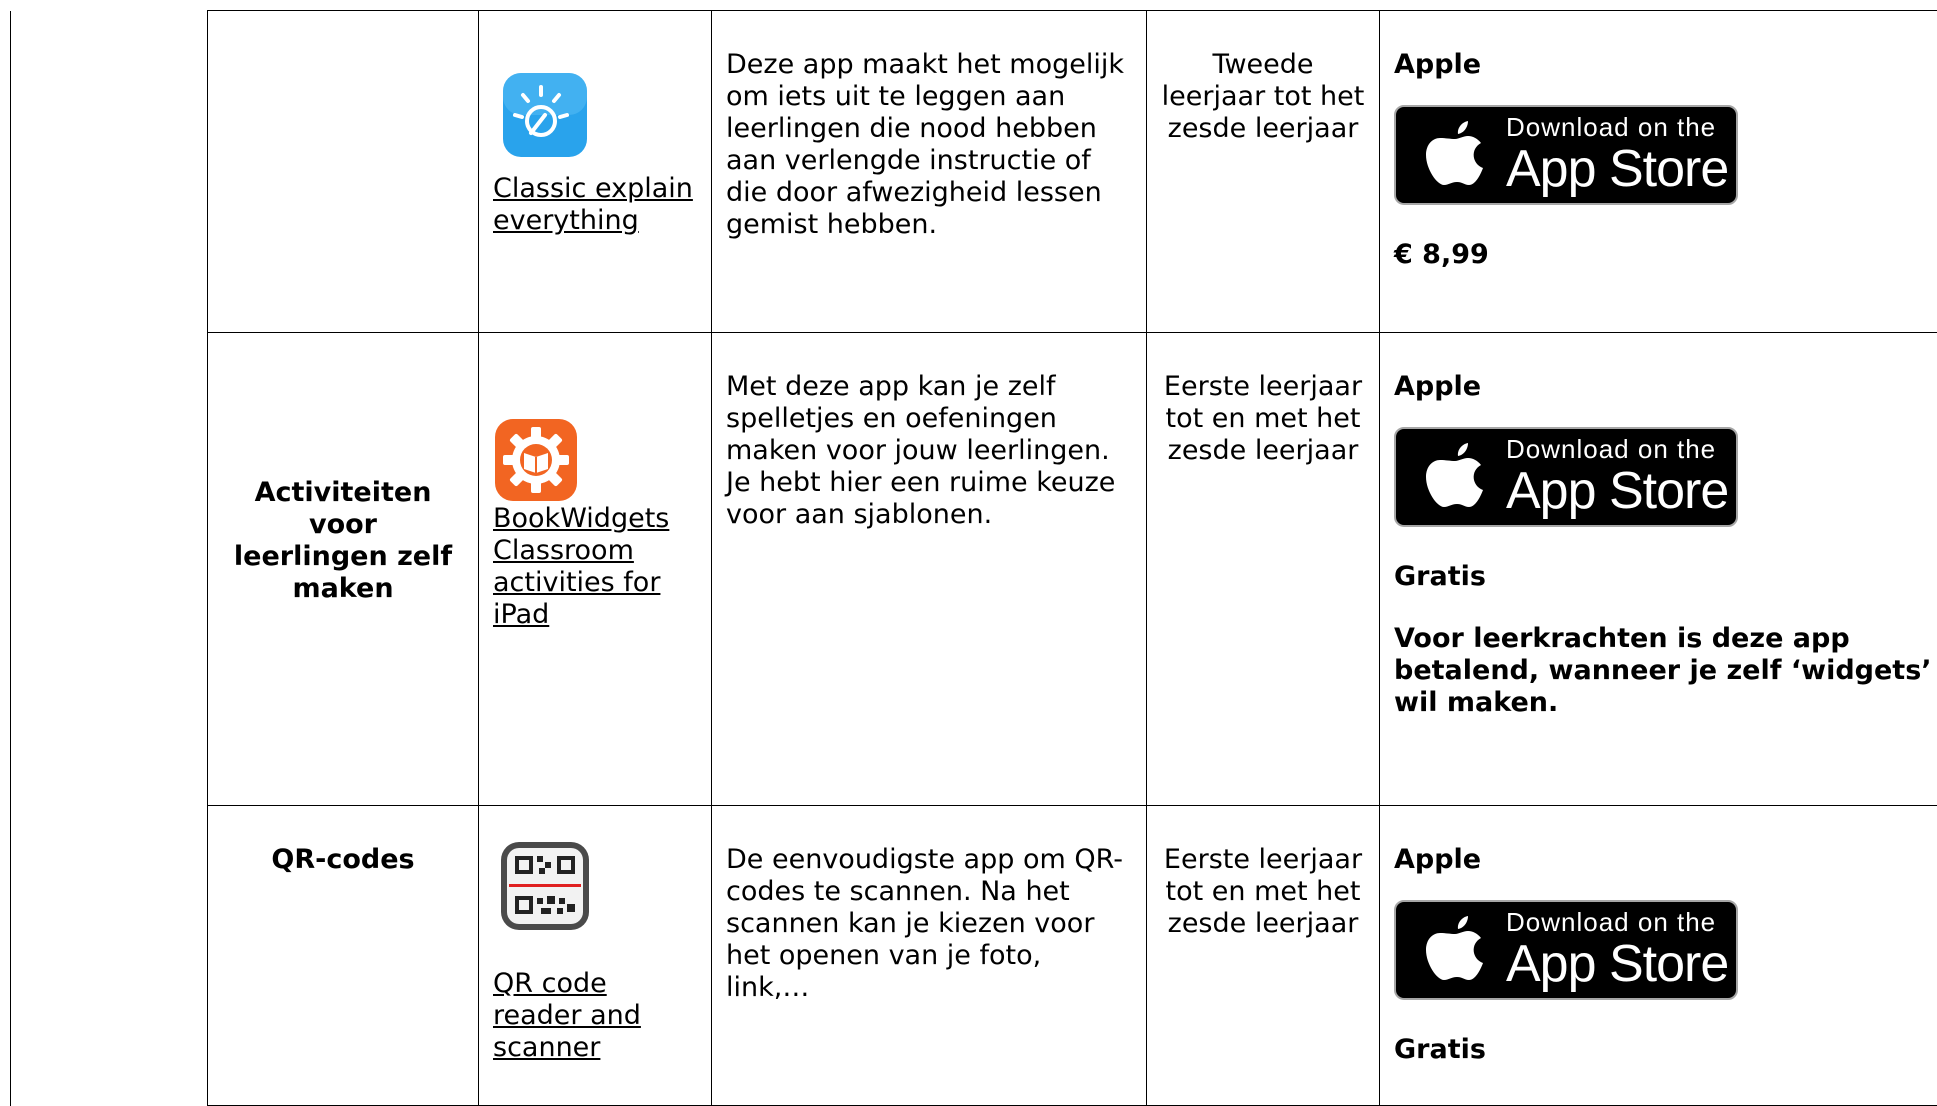 Image resolution: width=1937 pixels, height=1106 pixels. Describe the element at coordinates (595, 956) in the screenshot. I see `app-cell: QR code reader and scanner` at that location.